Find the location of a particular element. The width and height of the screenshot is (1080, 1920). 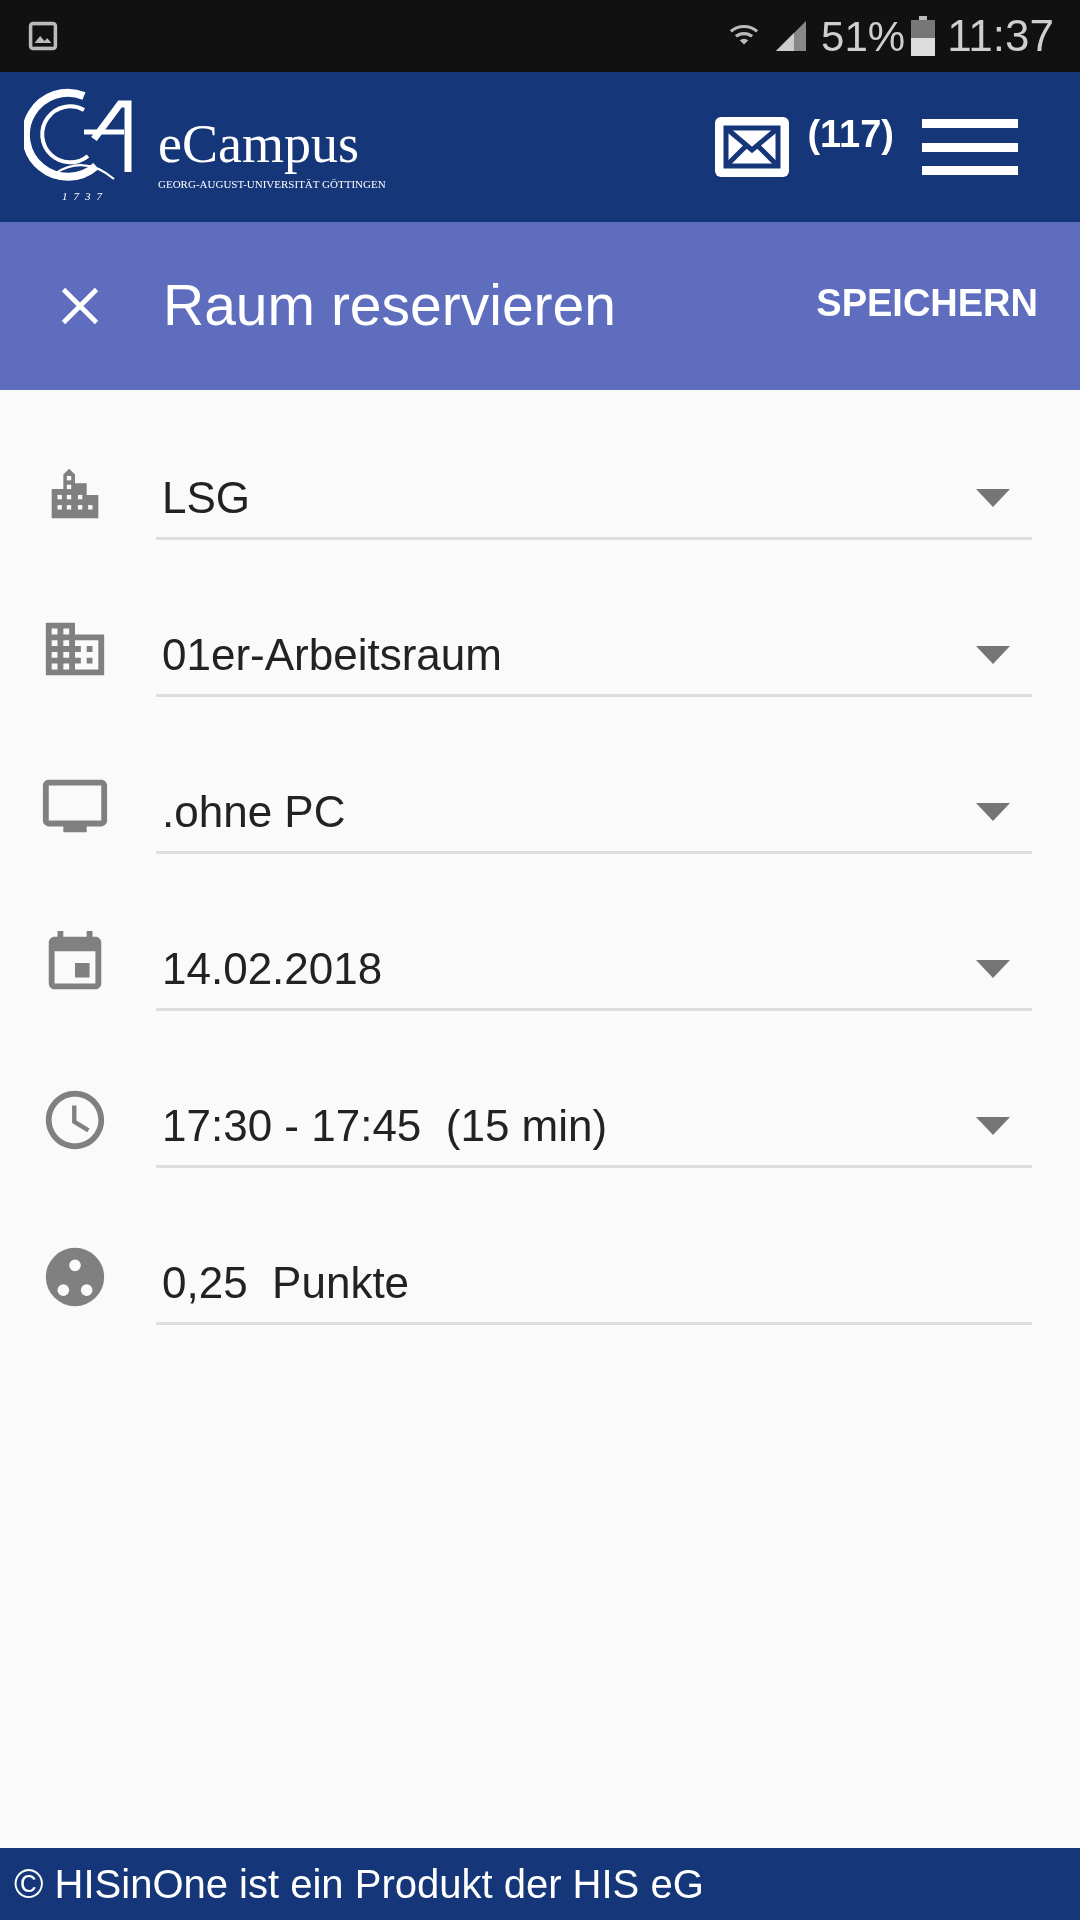

toolbar-title: Raum reservieren is located at coordinates (389, 306).